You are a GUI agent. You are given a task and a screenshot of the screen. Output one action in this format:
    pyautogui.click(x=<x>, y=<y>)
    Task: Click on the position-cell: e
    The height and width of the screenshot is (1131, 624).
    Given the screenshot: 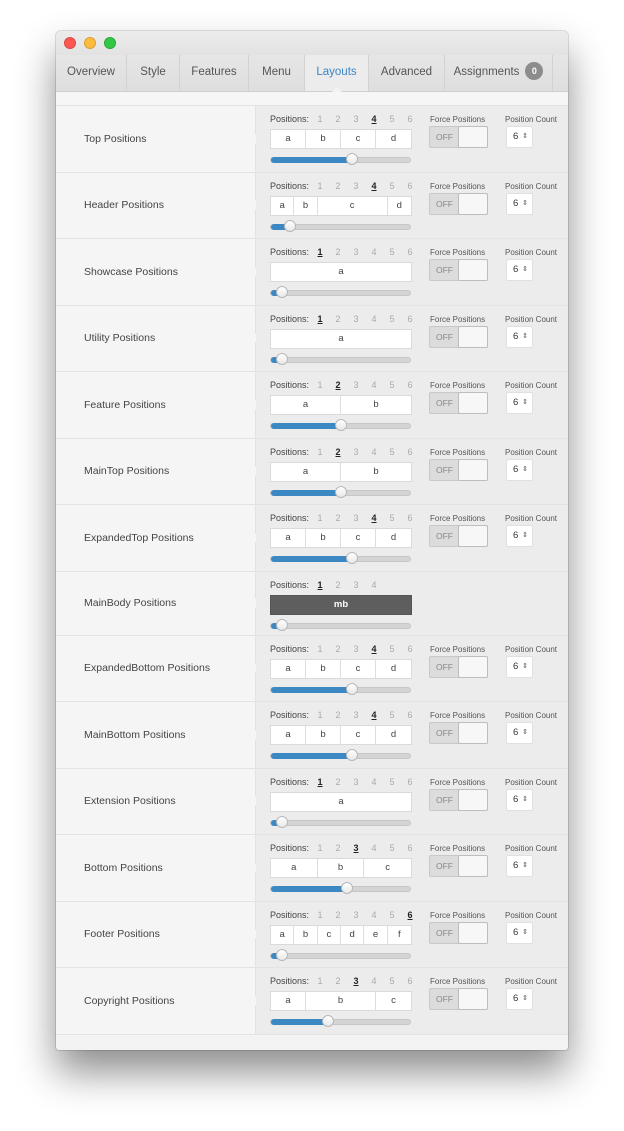 What is the action you would take?
    pyautogui.click(x=376, y=934)
    